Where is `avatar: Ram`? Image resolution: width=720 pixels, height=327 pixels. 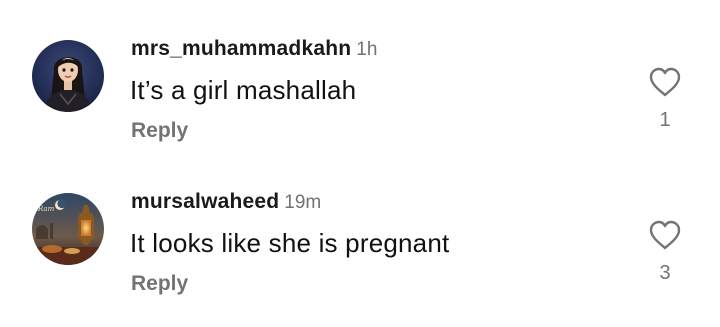 avatar: Ram is located at coordinates (68, 229).